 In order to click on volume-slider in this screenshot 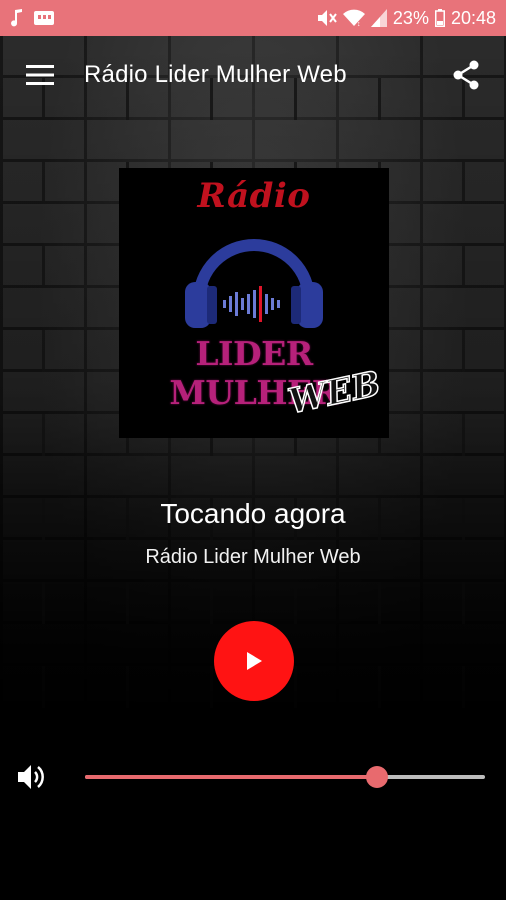, I will do `click(285, 777)`.